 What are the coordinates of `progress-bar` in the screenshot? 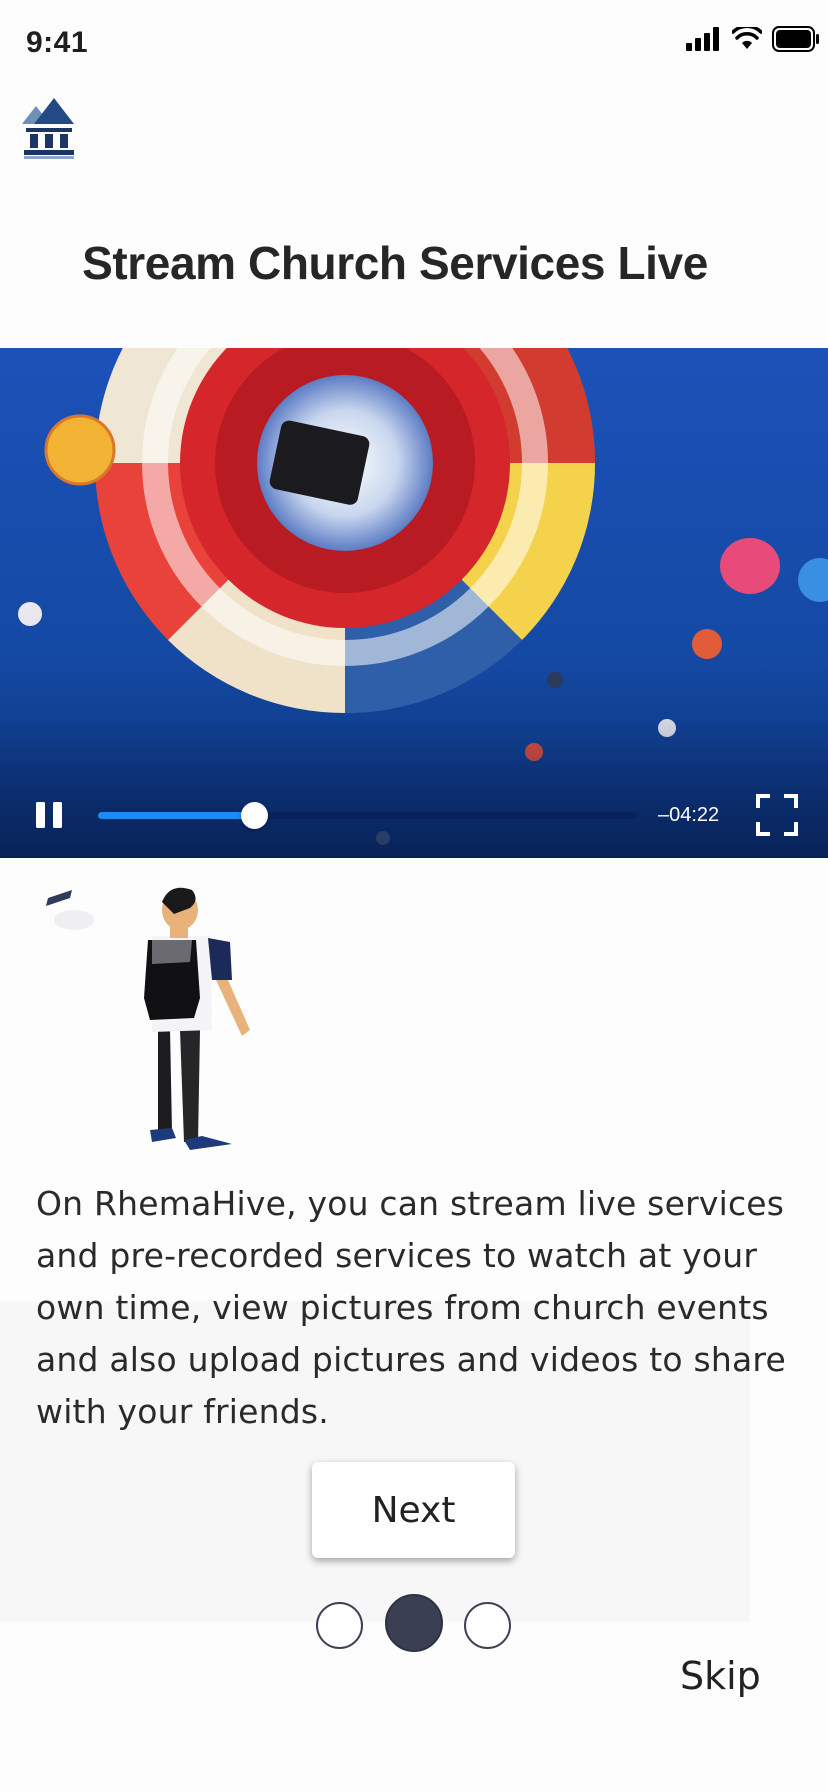 It's located at (367, 815).